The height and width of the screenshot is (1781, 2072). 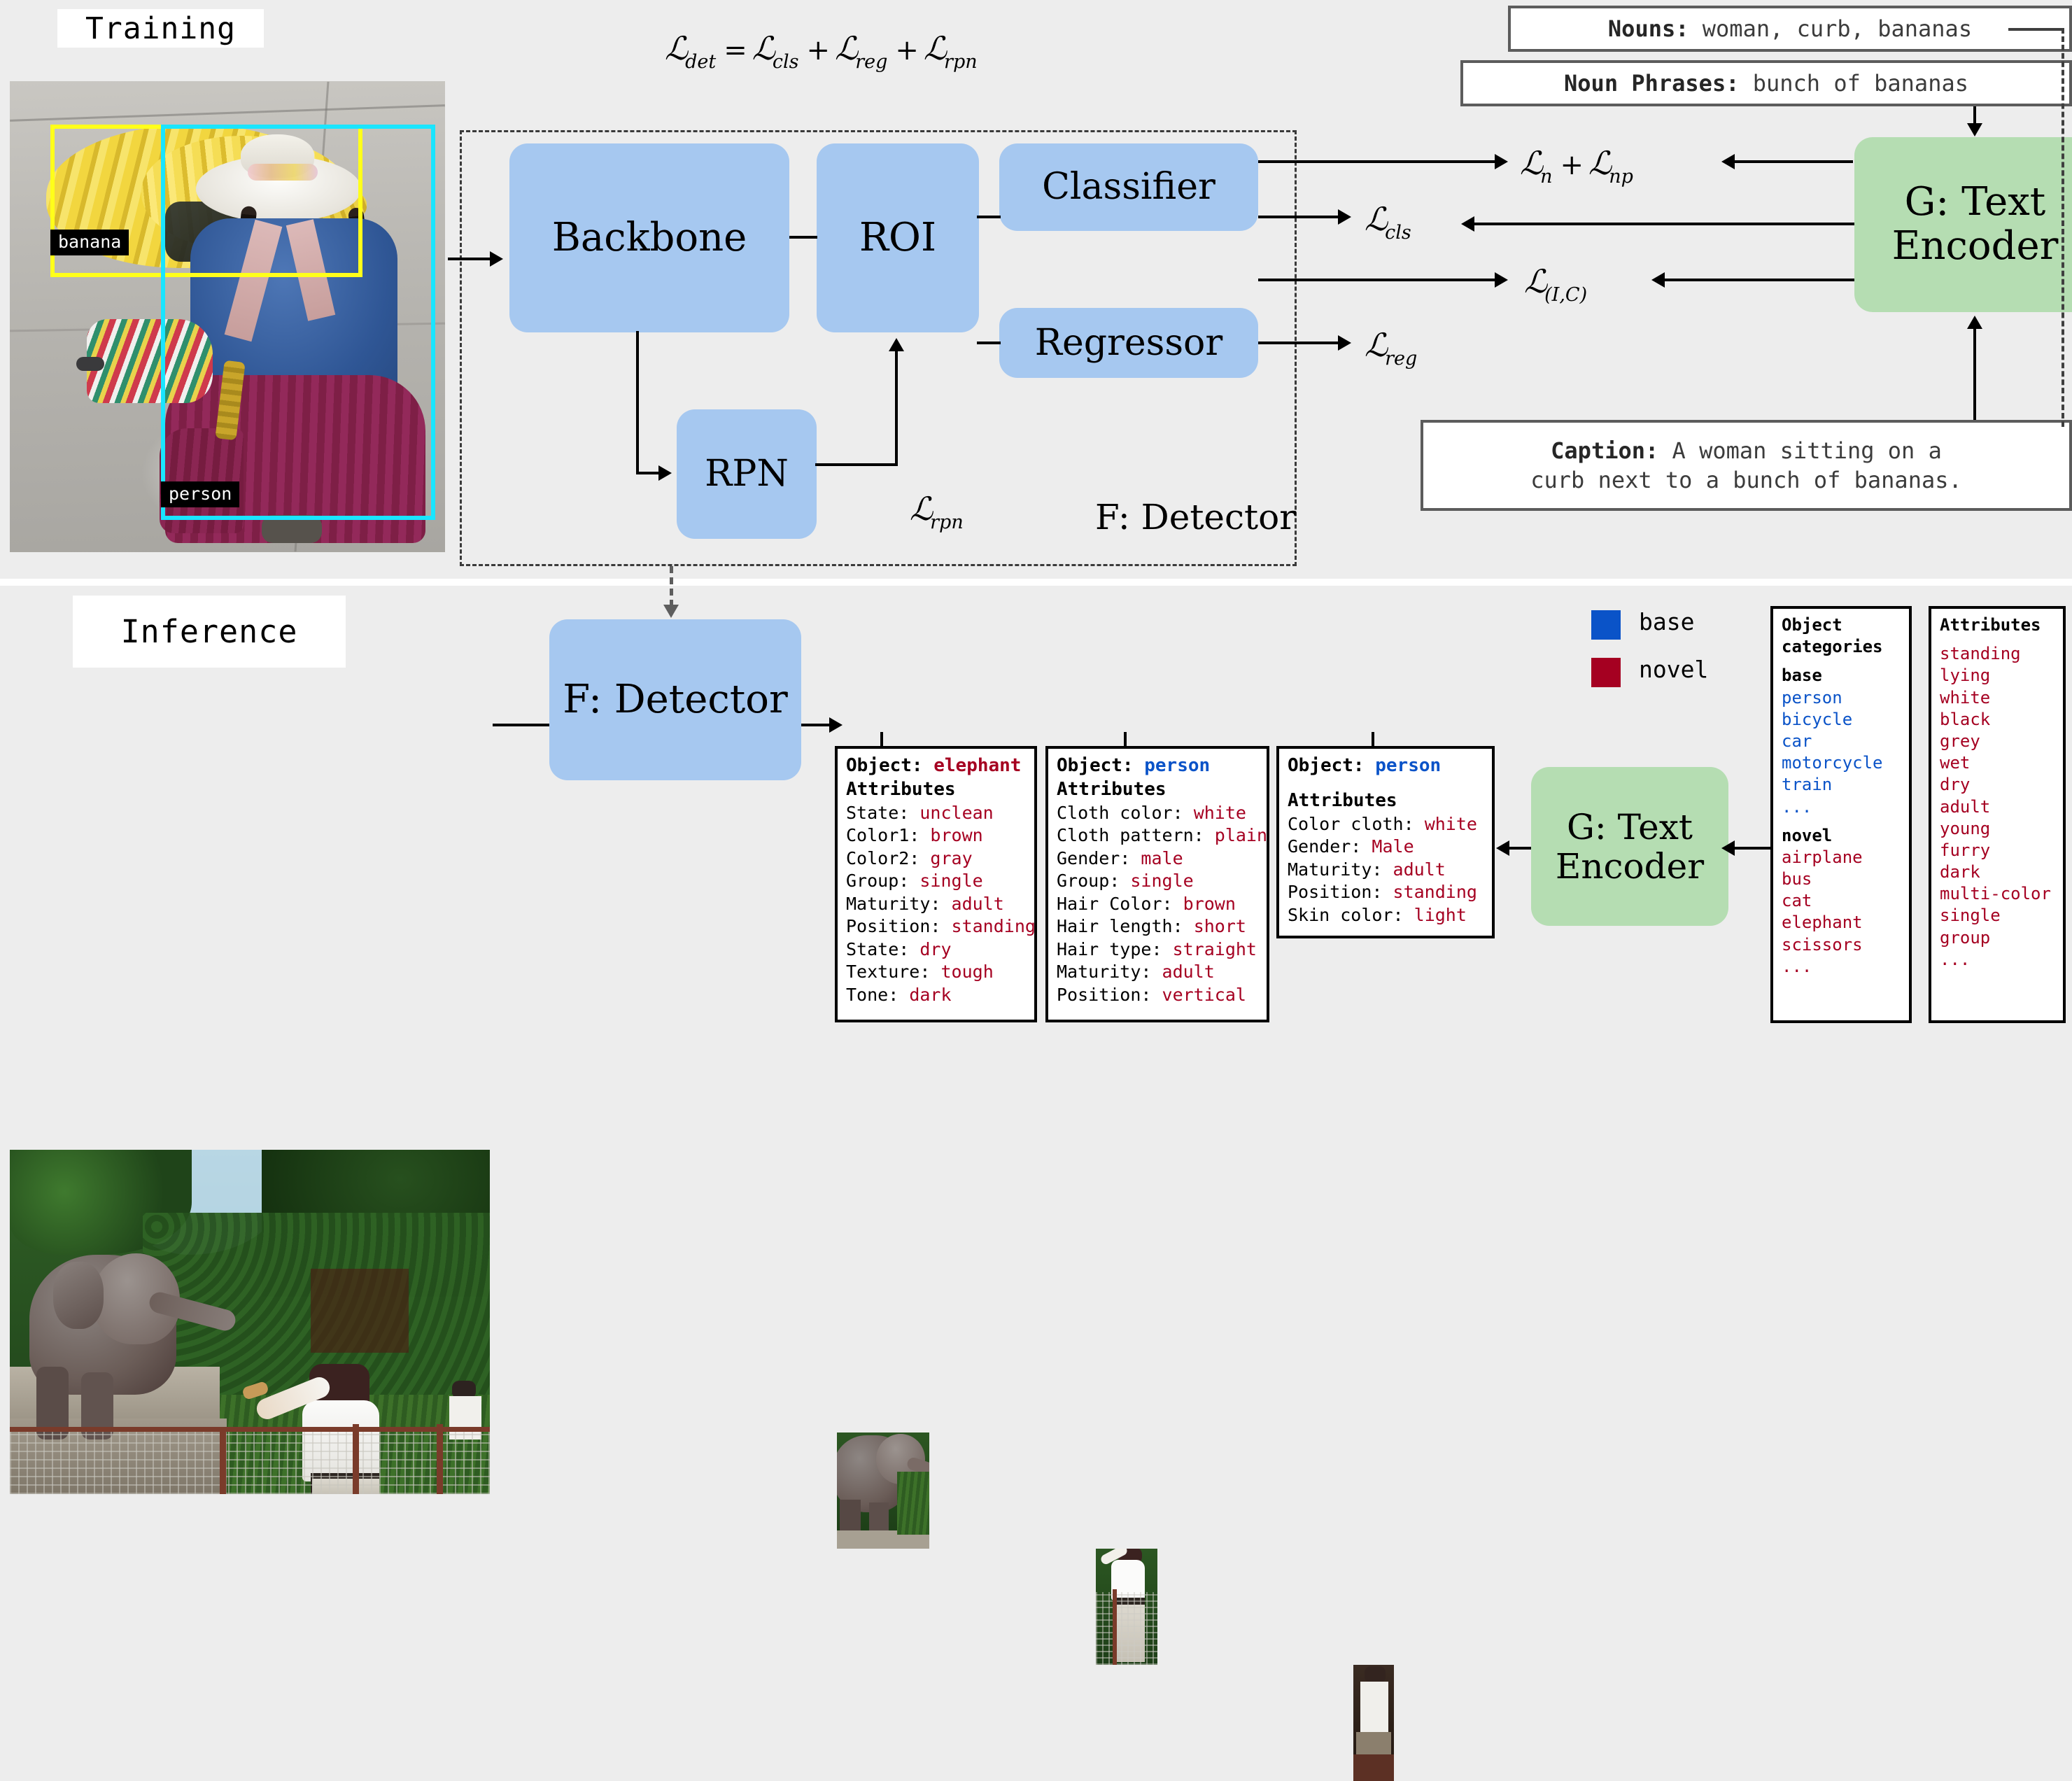 What do you see at coordinates (2036, 30) in the screenshot?
I see `dashed-divider-top-stub` at bounding box center [2036, 30].